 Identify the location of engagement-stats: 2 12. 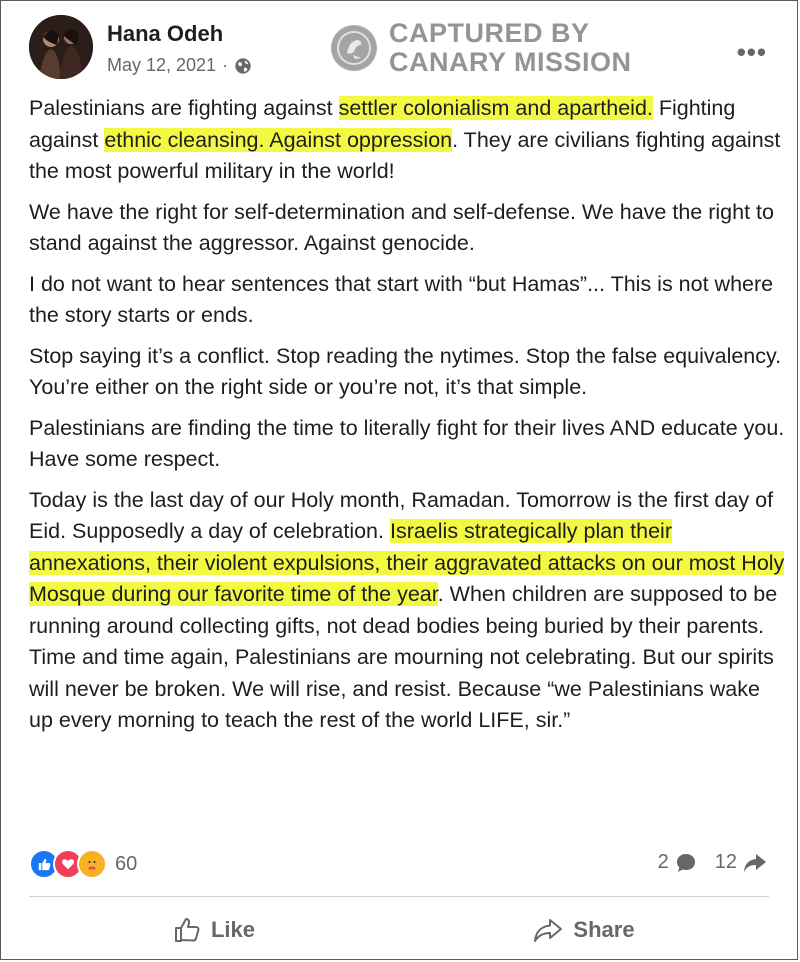
(712, 862).